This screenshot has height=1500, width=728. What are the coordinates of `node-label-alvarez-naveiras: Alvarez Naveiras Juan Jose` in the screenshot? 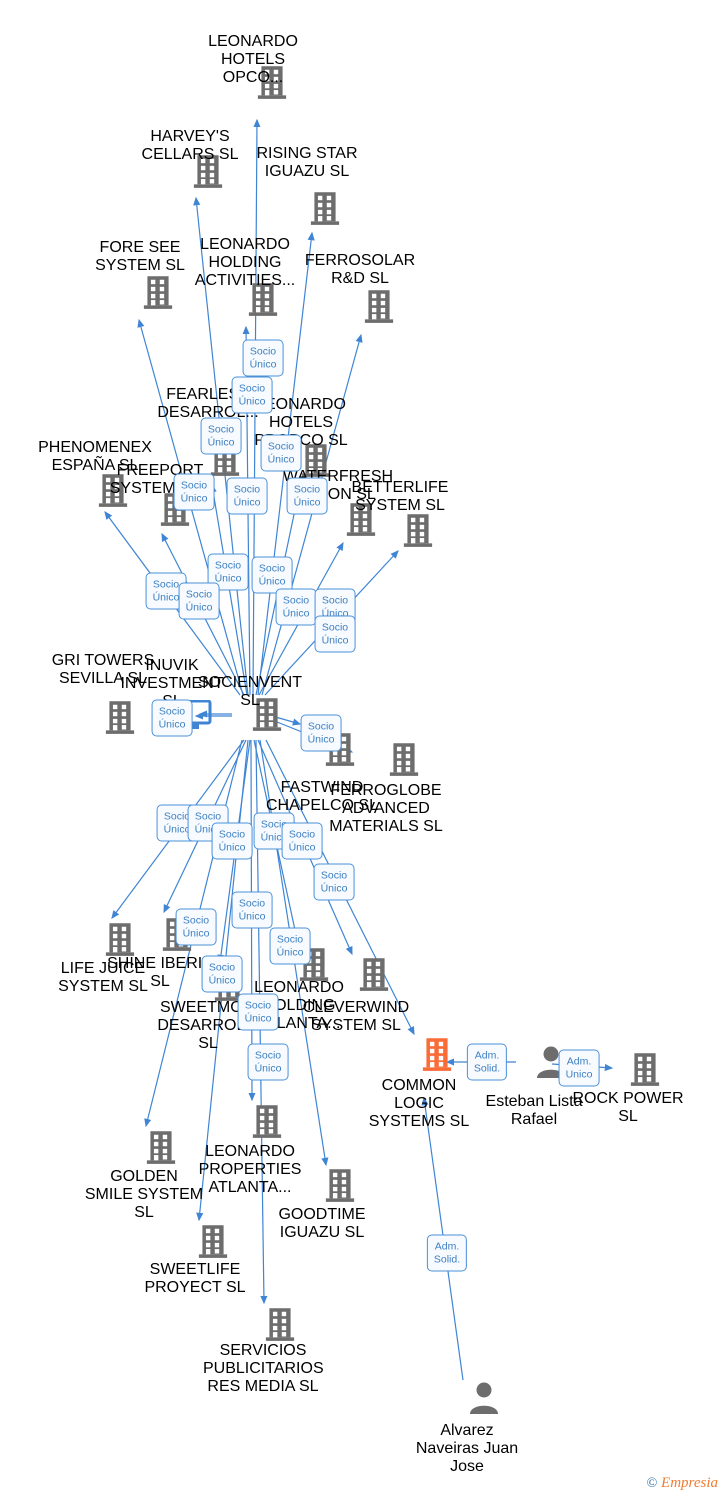 It's located at (467, 1448).